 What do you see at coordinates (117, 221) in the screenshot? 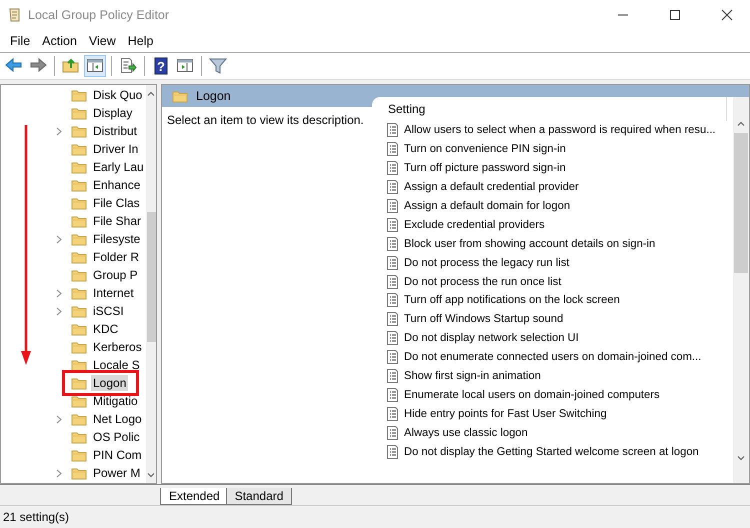
I see `tree-item: File Shar` at bounding box center [117, 221].